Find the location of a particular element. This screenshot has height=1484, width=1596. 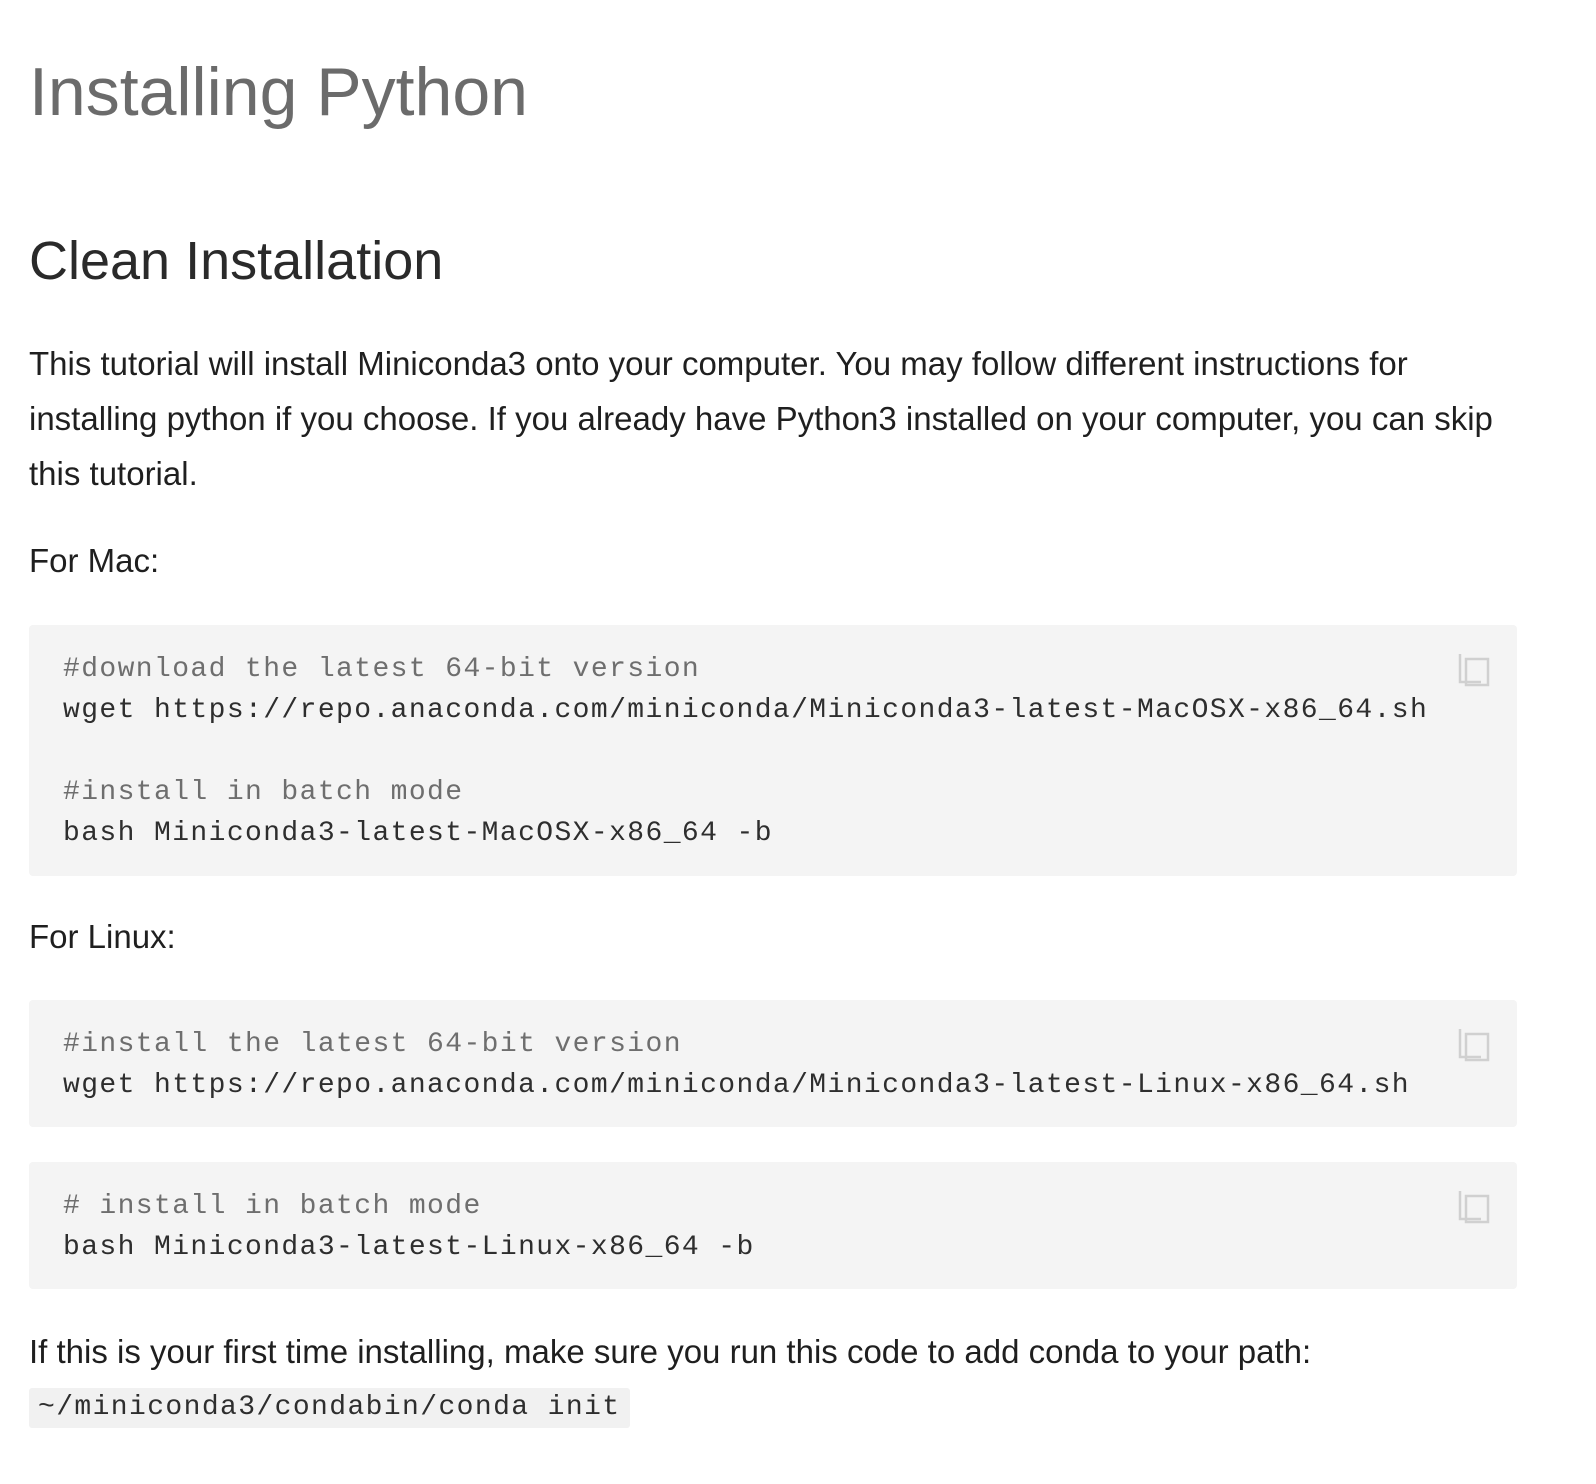

page-title: Installing Python is located at coordinates (278, 92).